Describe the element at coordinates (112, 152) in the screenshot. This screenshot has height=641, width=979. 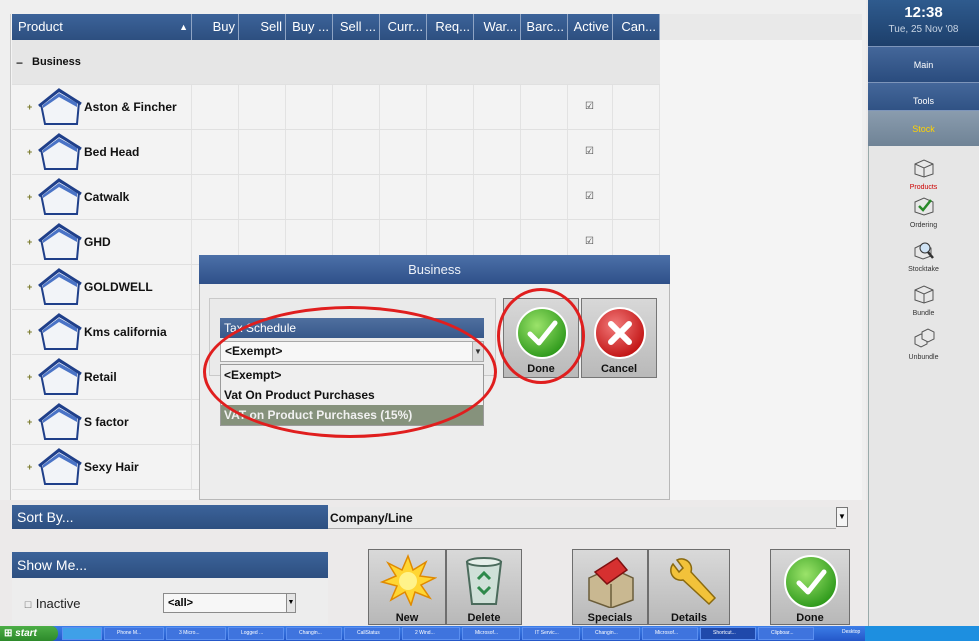
I see `product-name: Bed Head` at that location.